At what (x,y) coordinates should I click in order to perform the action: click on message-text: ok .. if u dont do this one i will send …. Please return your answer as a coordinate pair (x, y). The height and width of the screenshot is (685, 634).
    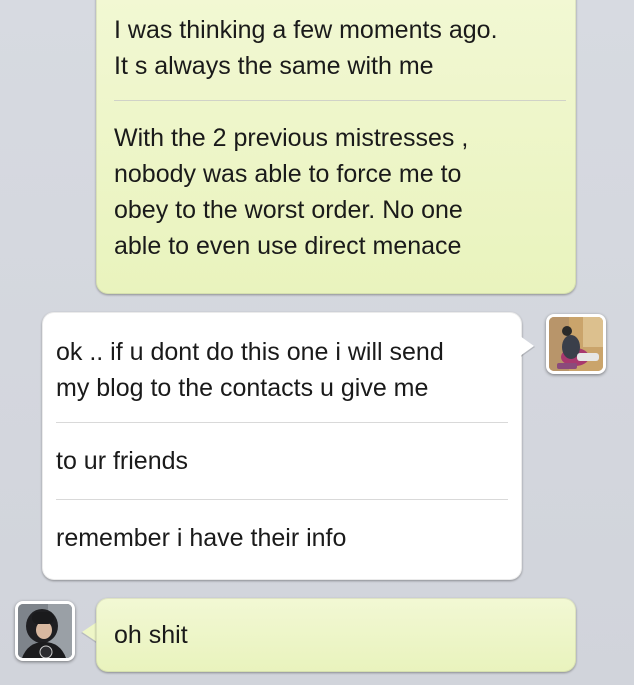
    Looking at the image, I should click on (250, 370).